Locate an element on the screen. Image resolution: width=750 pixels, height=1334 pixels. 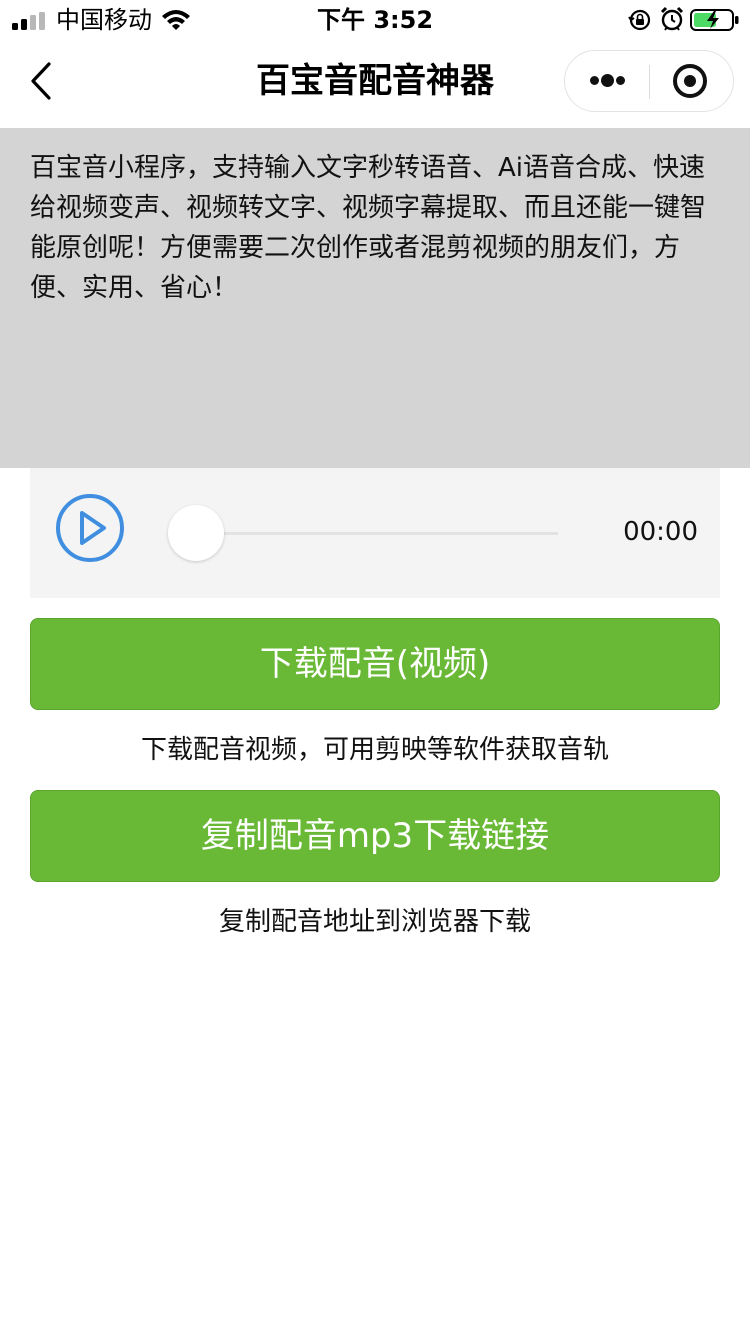
copy-hint: 复制配音地址到浏览器下载 is located at coordinates (374, 922).